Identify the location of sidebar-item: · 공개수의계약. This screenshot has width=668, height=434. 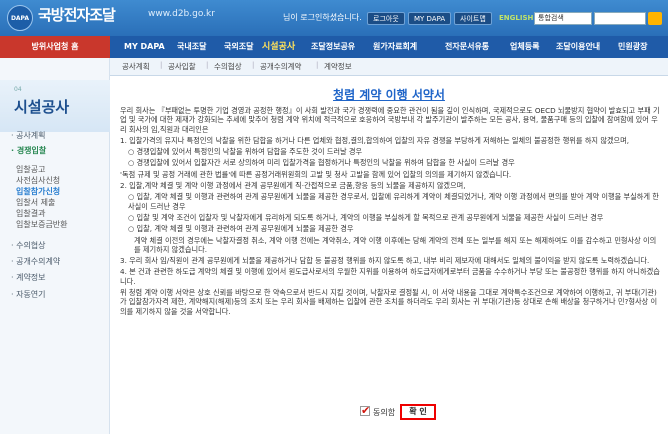
(35, 261).